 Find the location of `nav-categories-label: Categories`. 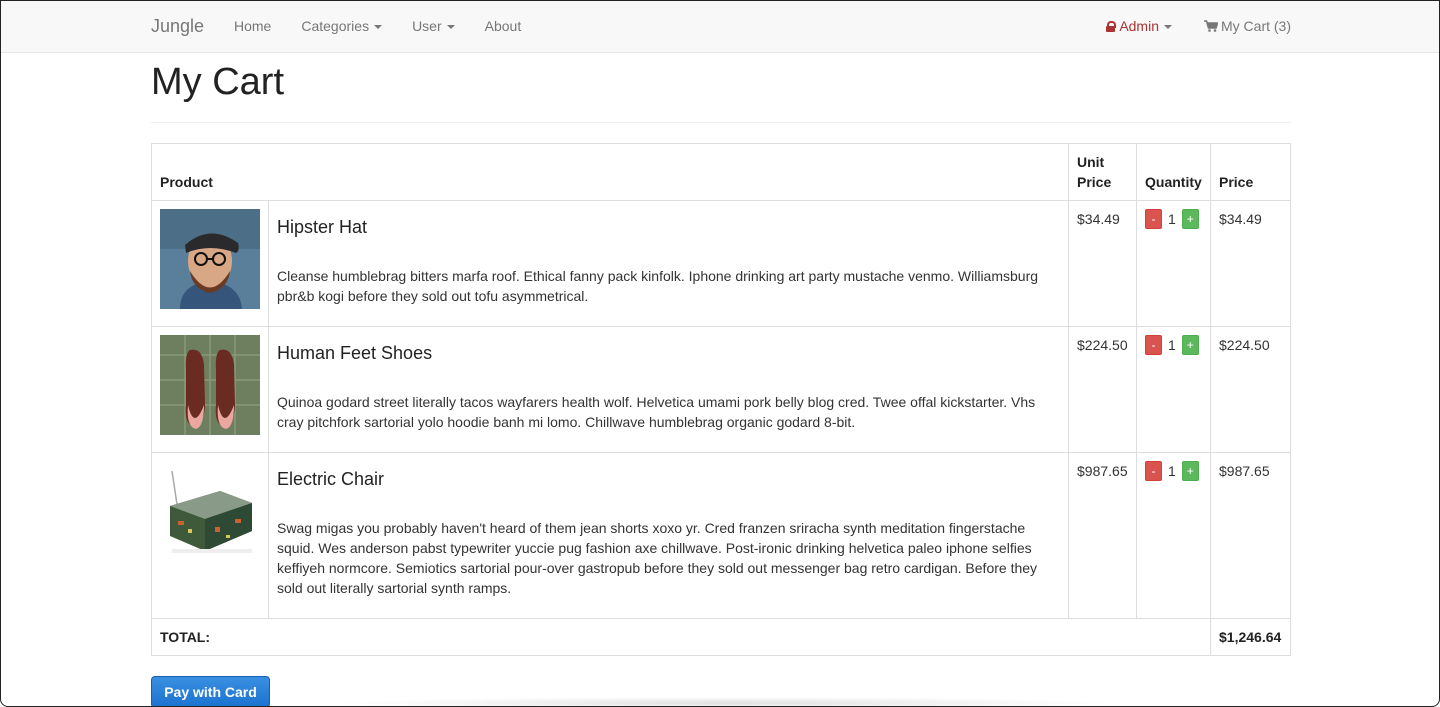

nav-categories-label: Categories is located at coordinates (335, 26).